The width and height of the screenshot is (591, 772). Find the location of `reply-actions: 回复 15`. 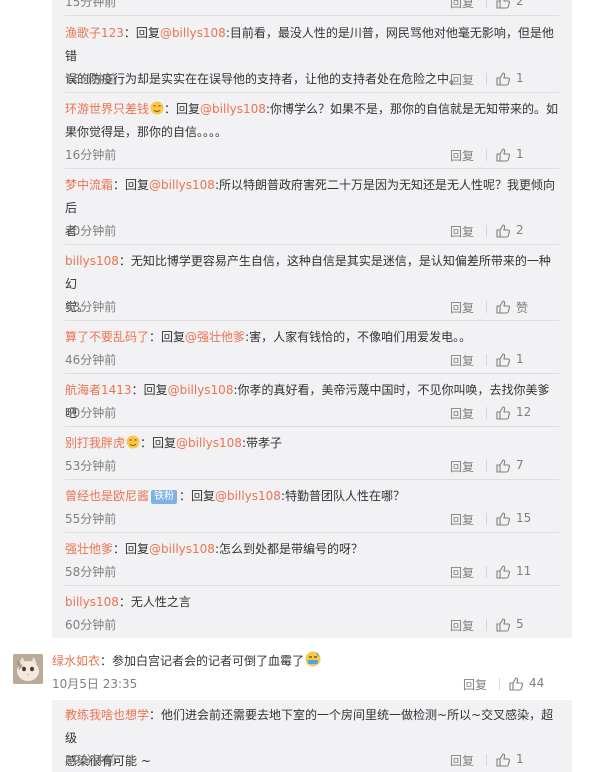

reply-actions: 回复 15 is located at coordinates (505, 520).